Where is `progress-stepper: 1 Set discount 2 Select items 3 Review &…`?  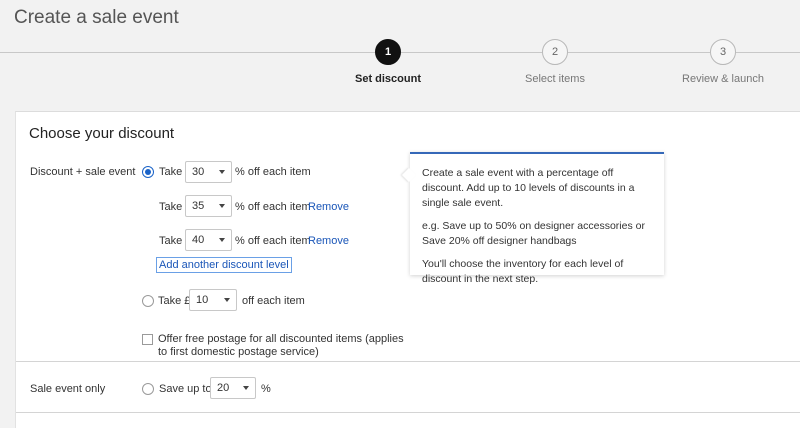 progress-stepper: 1 Set discount 2 Select items 3 Review &… is located at coordinates (400, 63).